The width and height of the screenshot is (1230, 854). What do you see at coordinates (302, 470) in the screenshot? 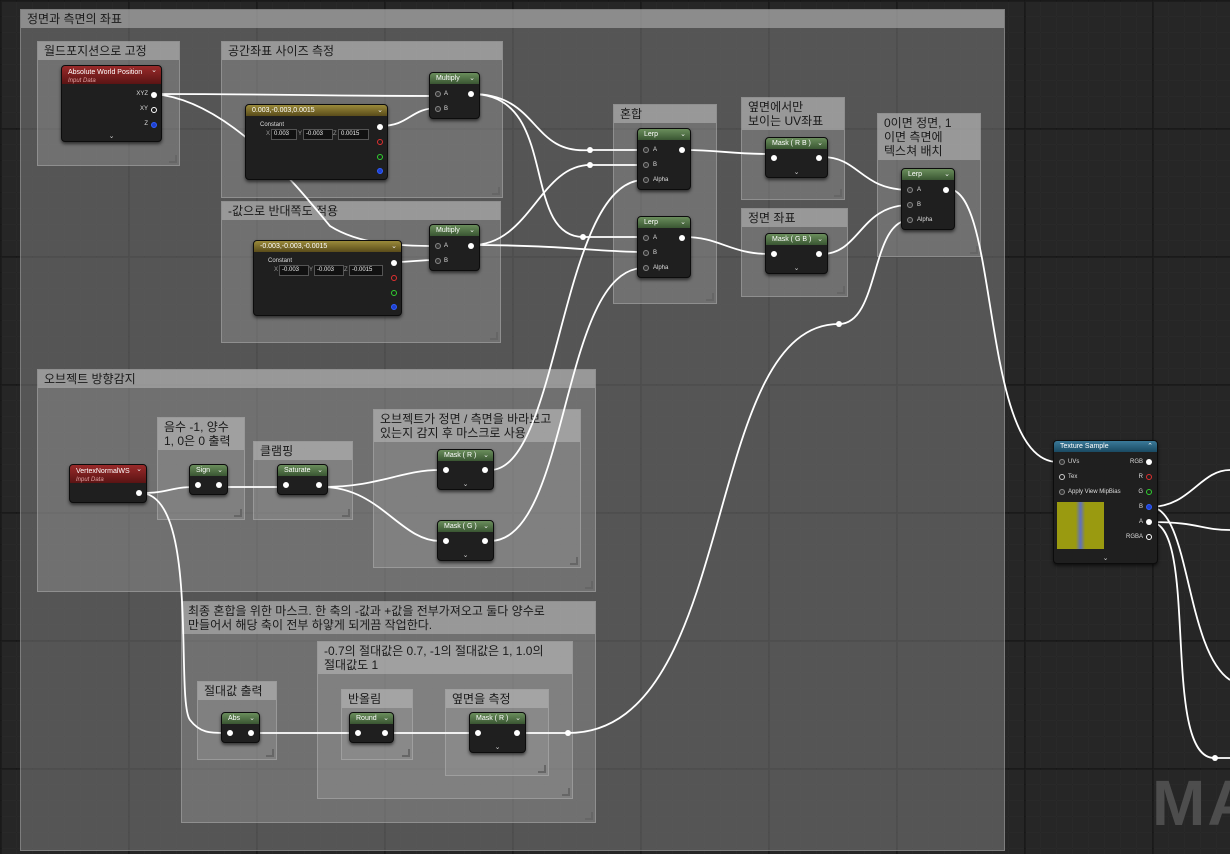
I see `node-header: Saturate ⌄` at bounding box center [302, 470].